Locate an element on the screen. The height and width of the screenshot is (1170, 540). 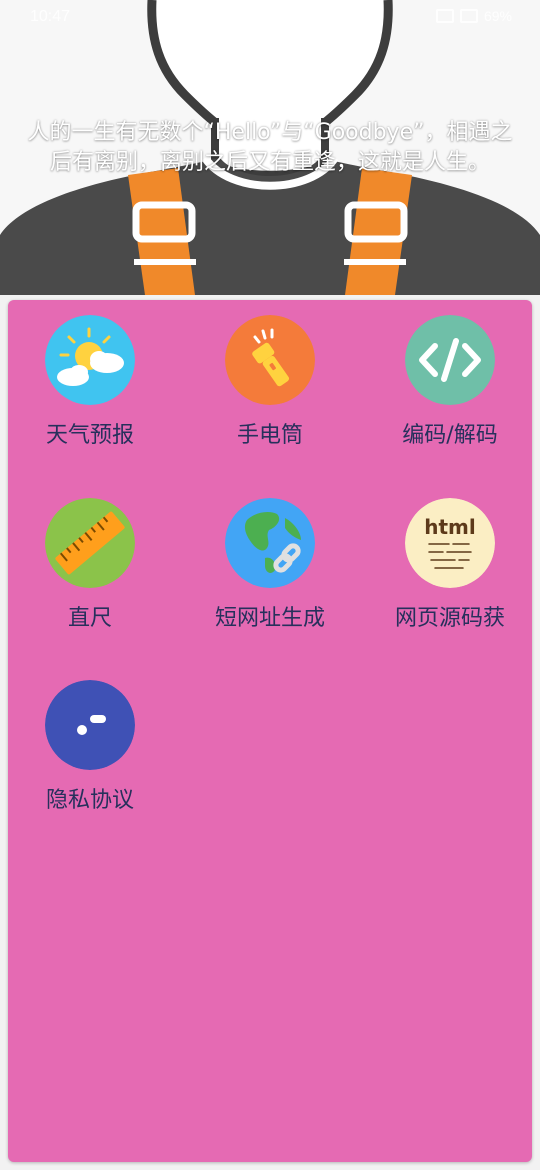
tool-flashlight: 手电筒 is located at coordinates (273, 385).